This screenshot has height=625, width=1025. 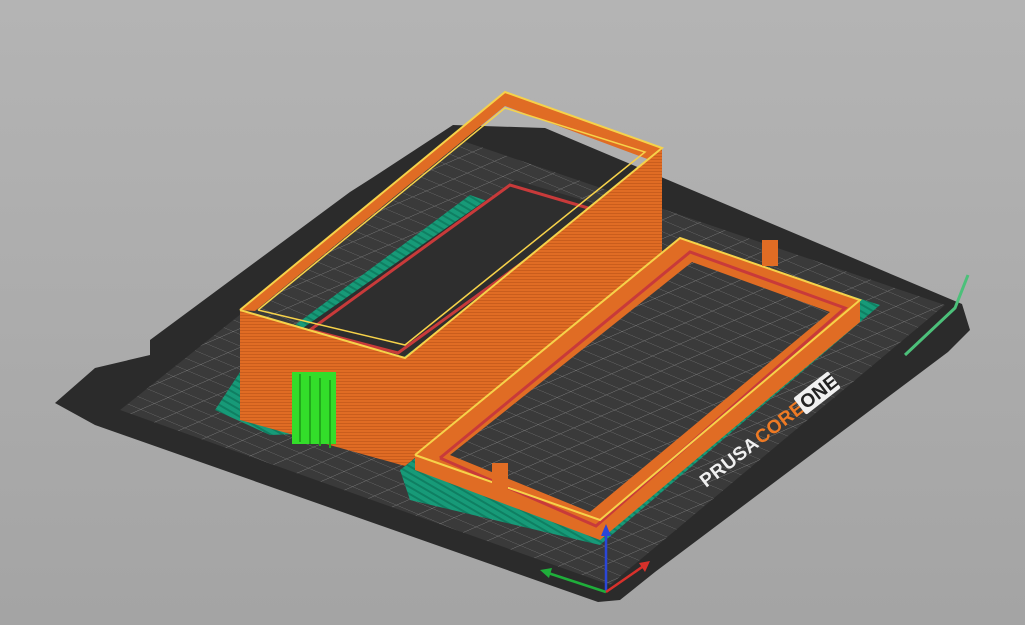 I want to click on right-frame-tab-bottom, so click(x=500, y=476).